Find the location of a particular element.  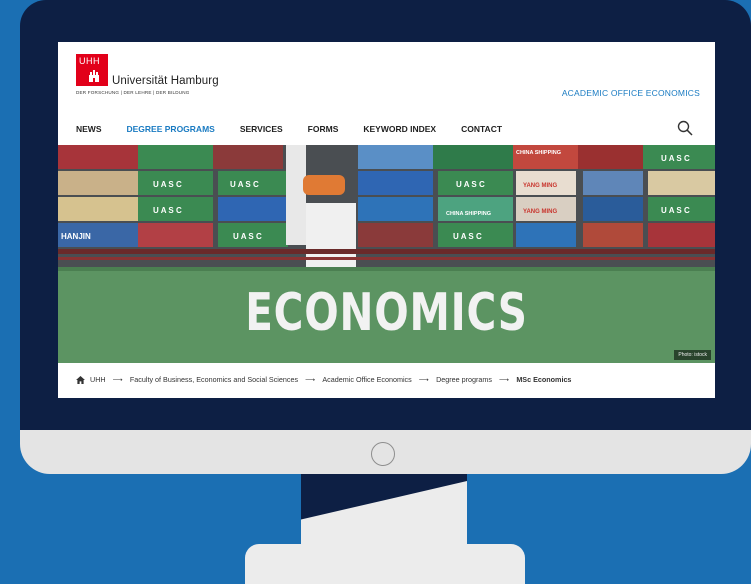

power-button is located at coordinates (383, 454).